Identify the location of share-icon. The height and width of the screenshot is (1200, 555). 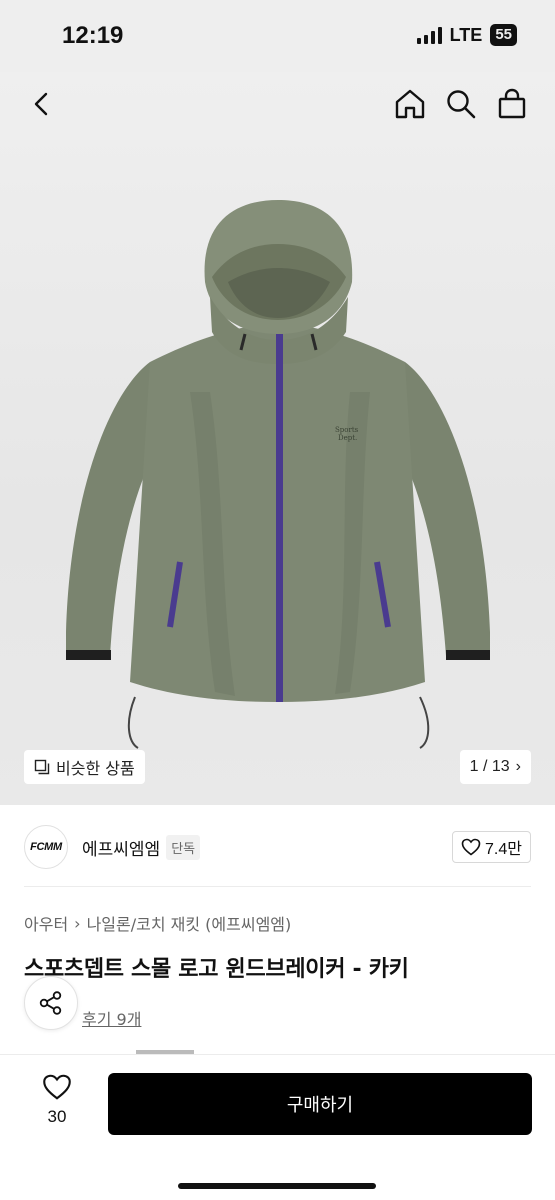
(50, 1003).